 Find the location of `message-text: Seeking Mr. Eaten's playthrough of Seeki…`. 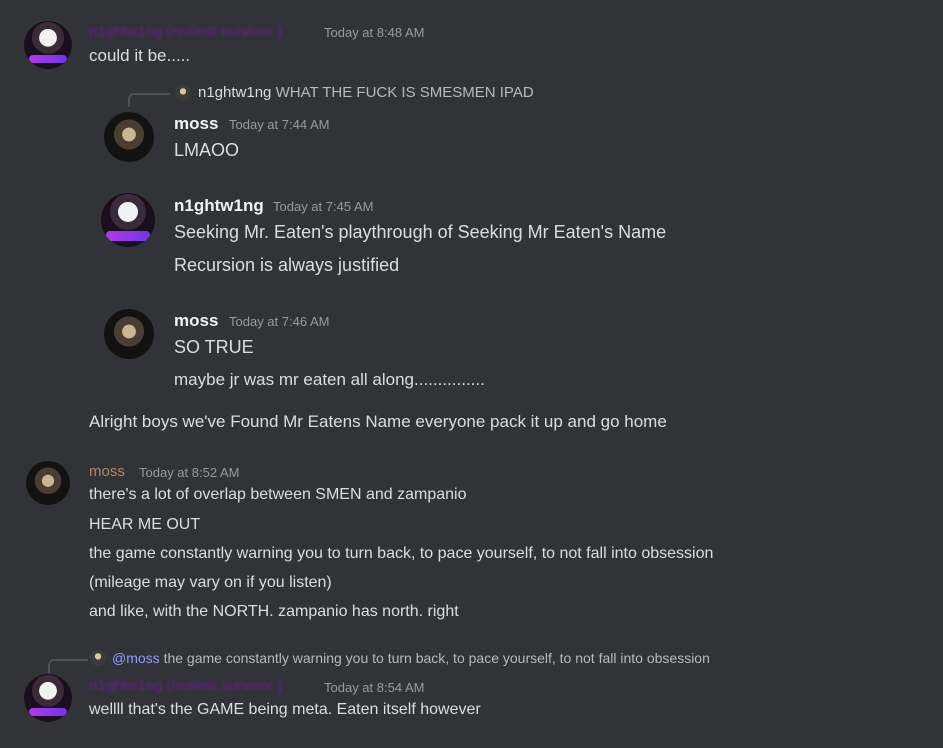

message-text: Seeking Mr. Eaten's playthrough of Seeki… is located at coordinates (420, 232).